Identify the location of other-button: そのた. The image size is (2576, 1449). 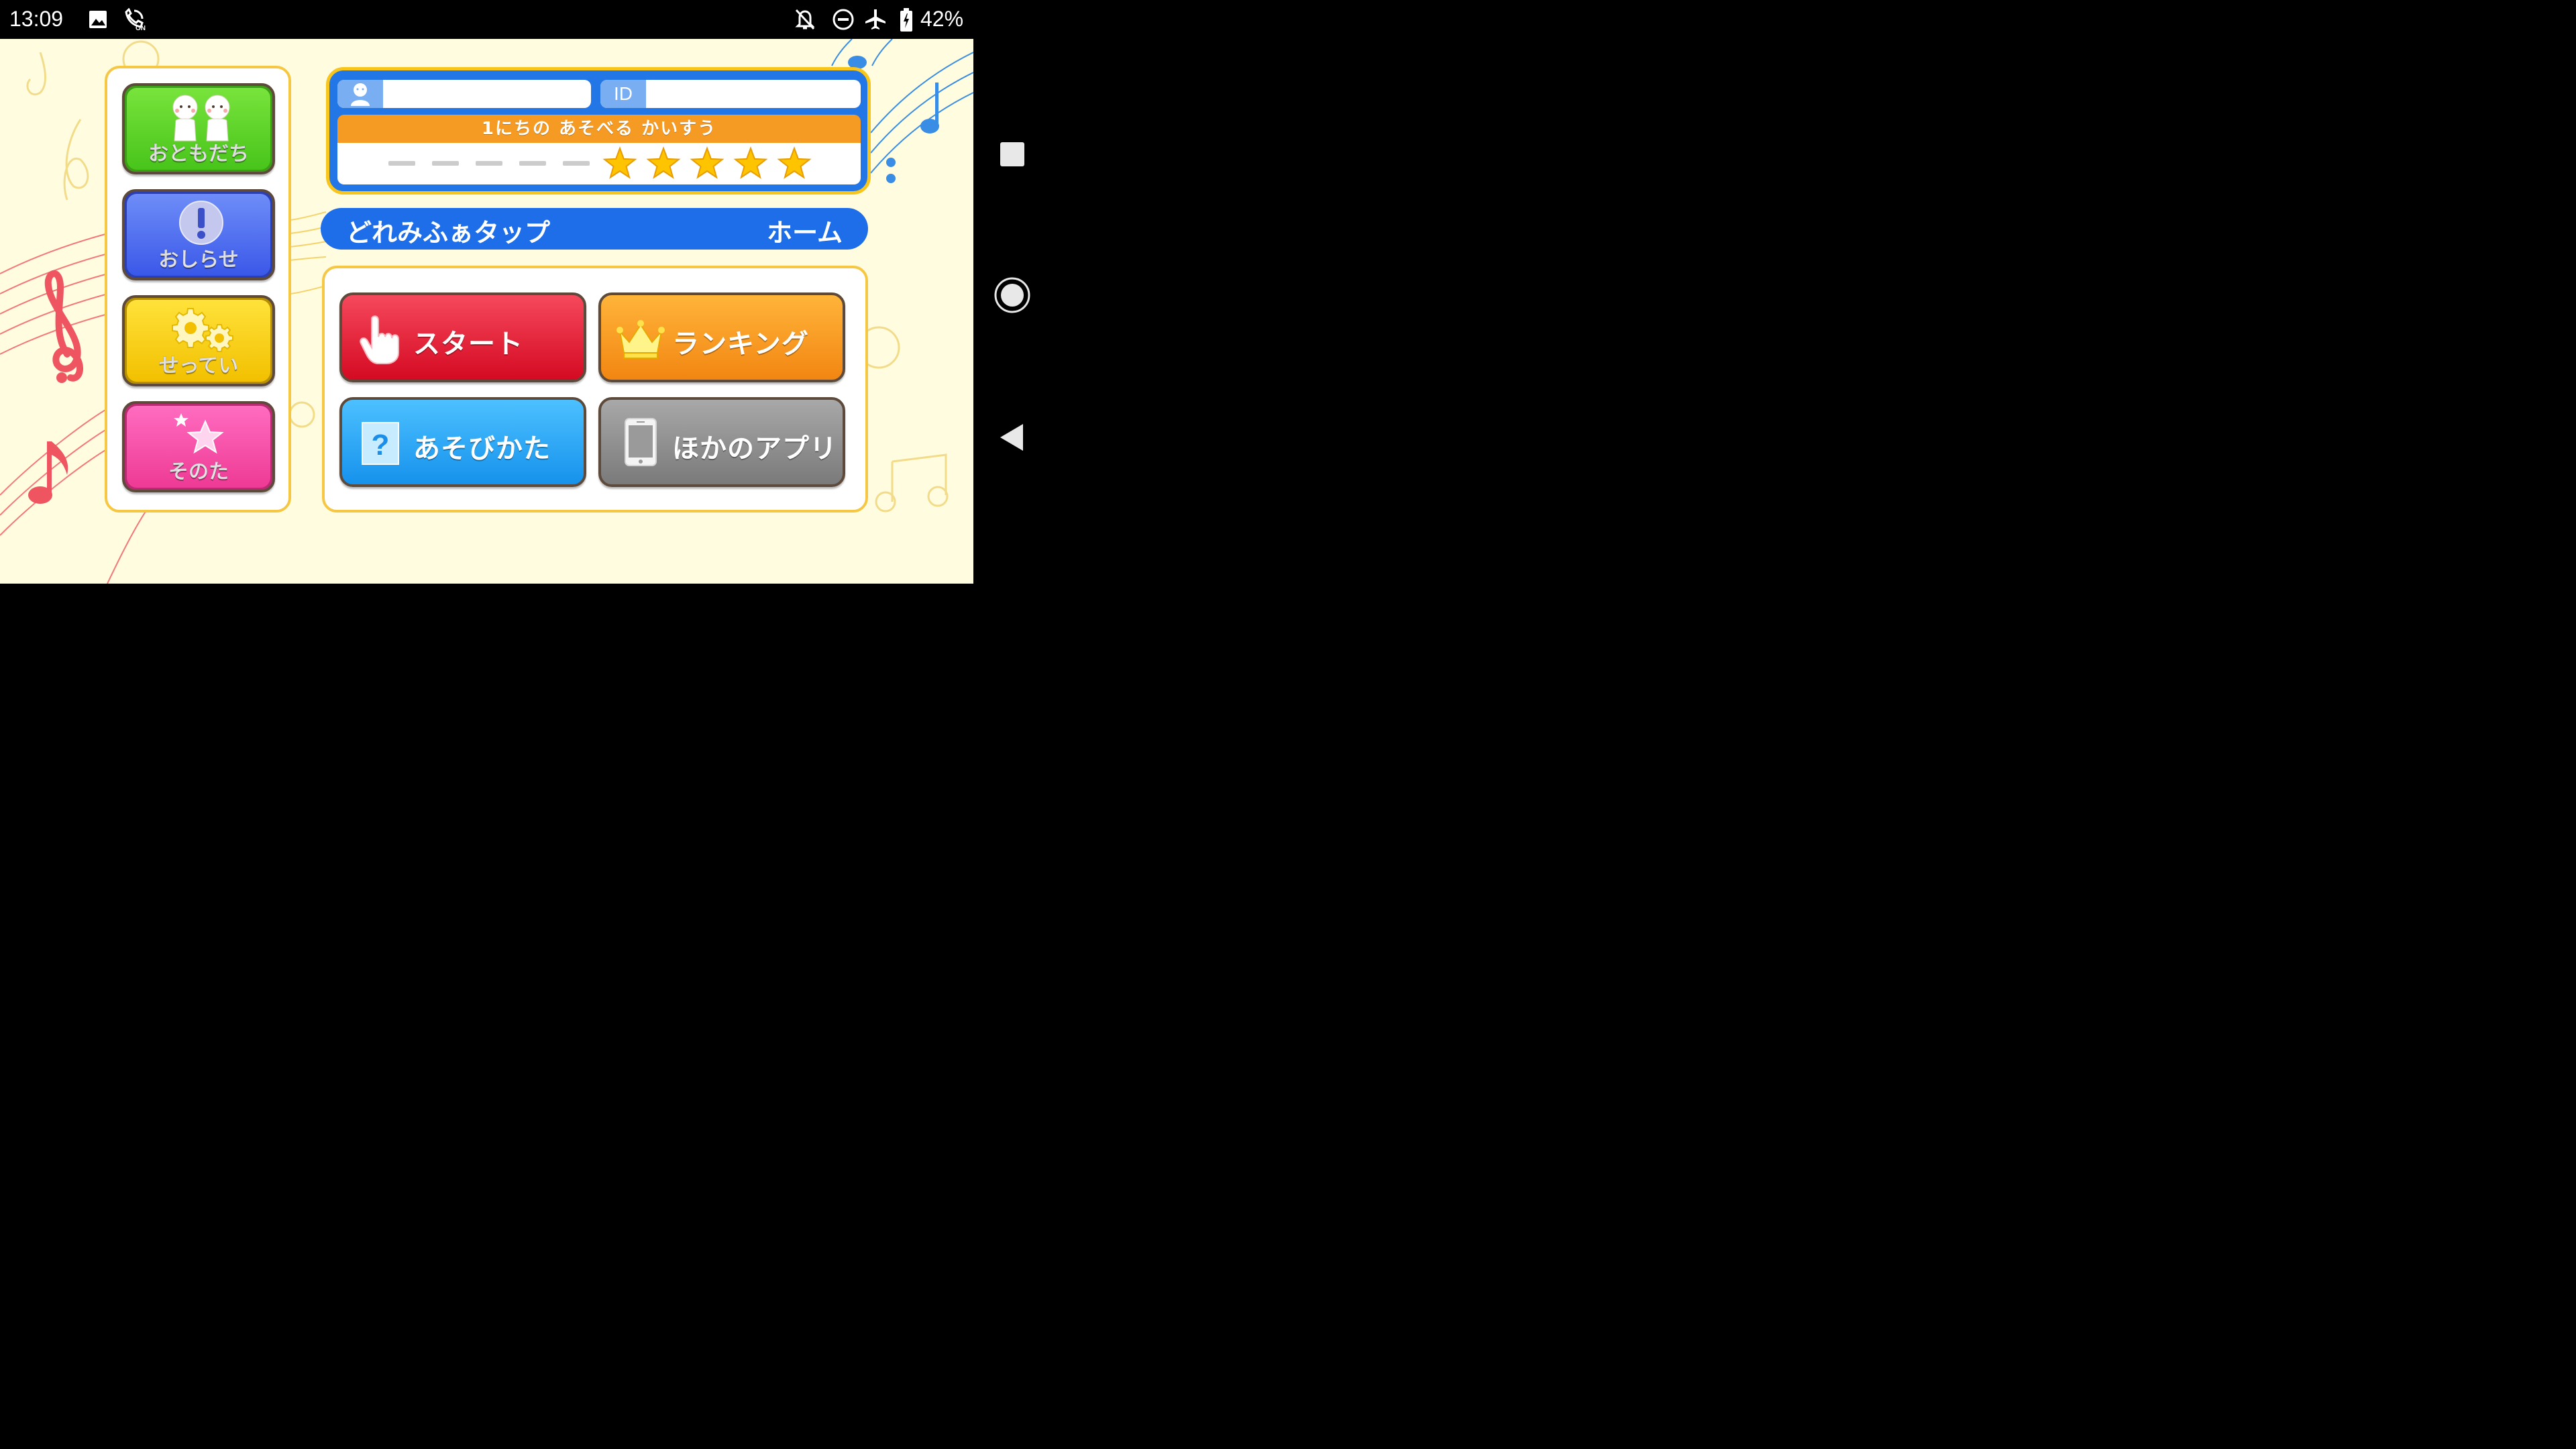
(198, 446).